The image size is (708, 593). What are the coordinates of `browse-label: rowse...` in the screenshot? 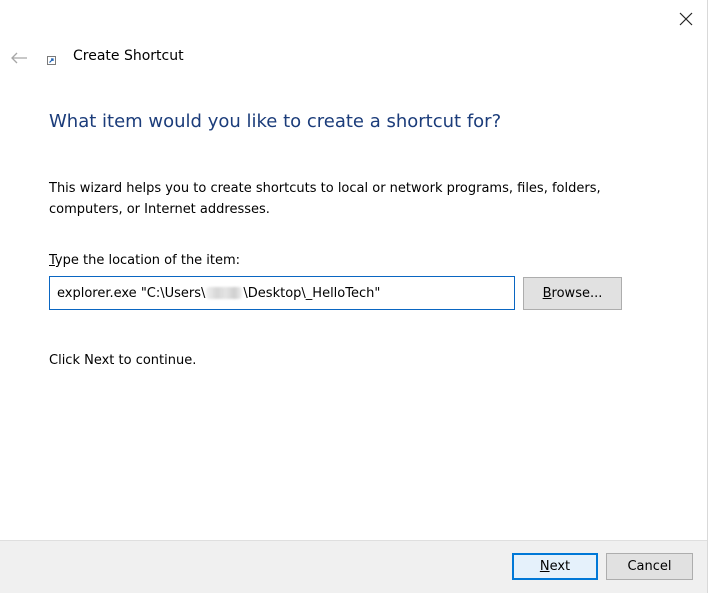 It's located at (577, 293).